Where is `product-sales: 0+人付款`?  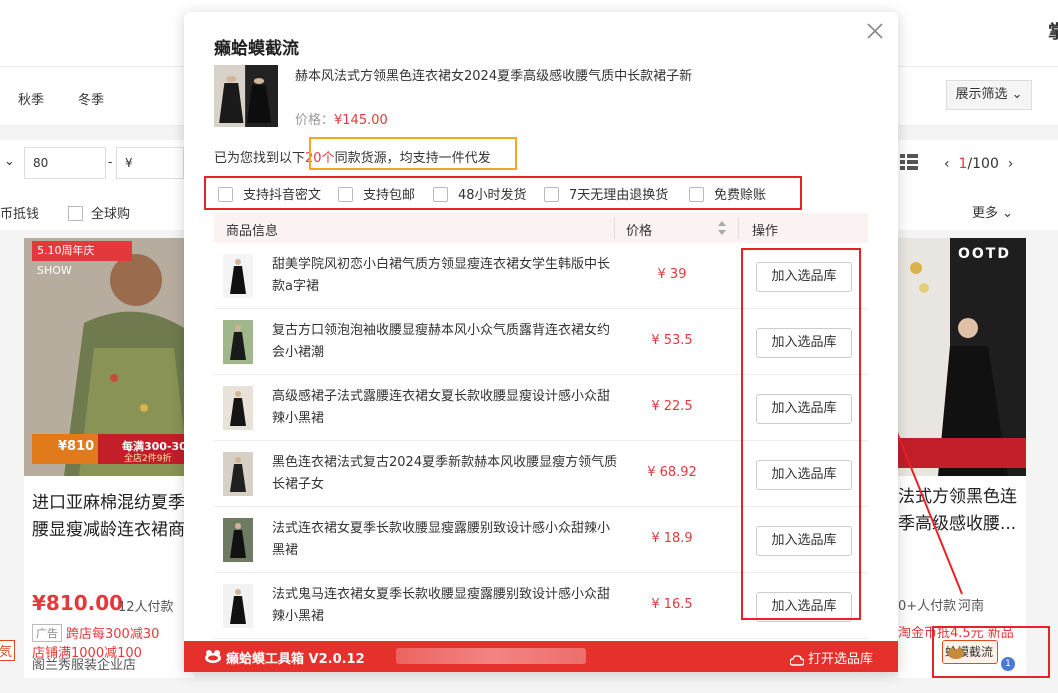 product-sales: 0+人付款 is located at coordinates (927, 606).